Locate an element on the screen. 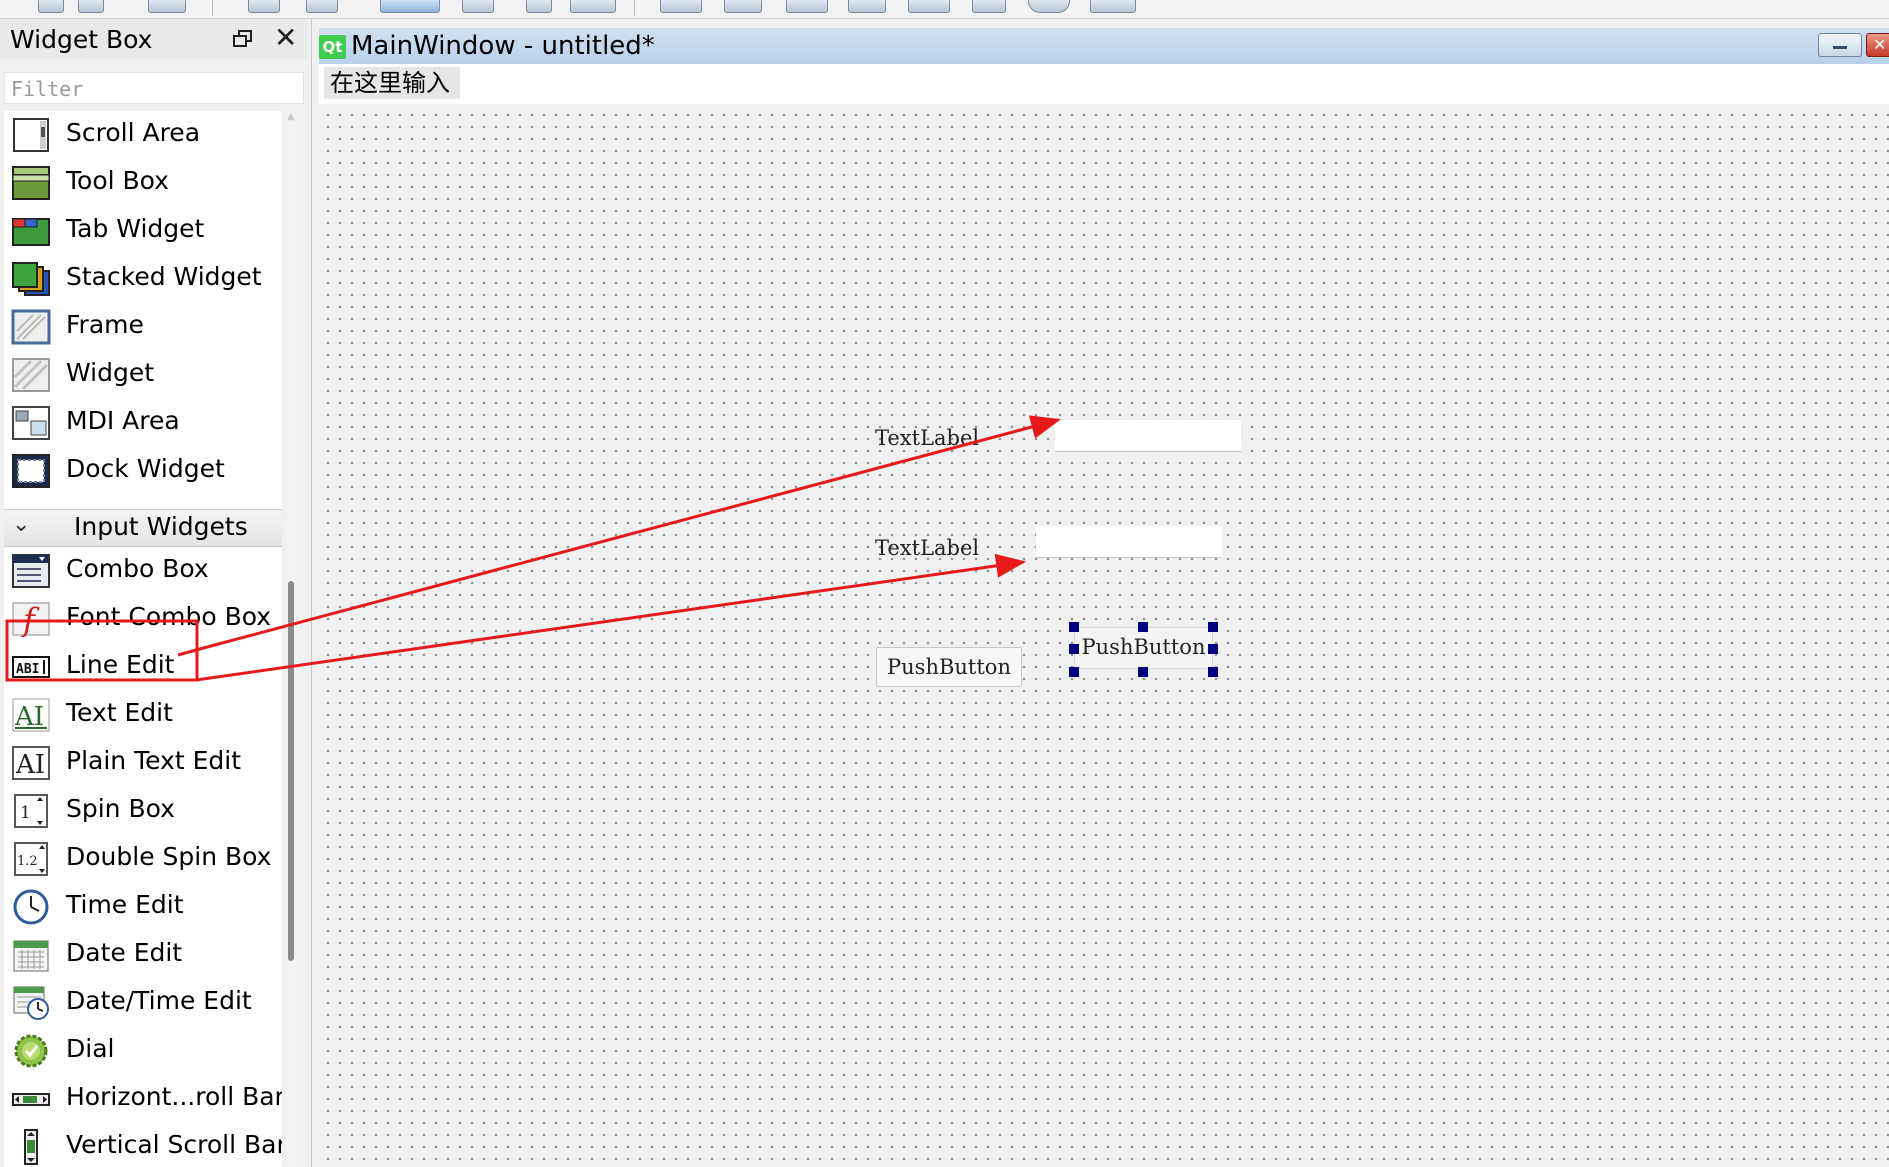 The image size is (1889, 1167). dial-icon is located at coordinates (31, 1051).